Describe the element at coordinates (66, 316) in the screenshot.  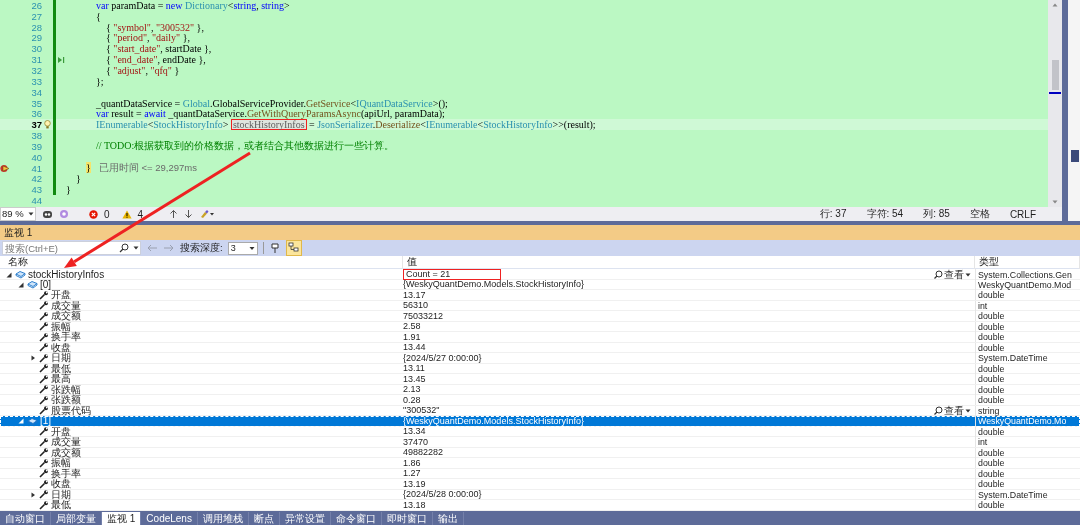
I see `variable-name: 成交额` at that location.